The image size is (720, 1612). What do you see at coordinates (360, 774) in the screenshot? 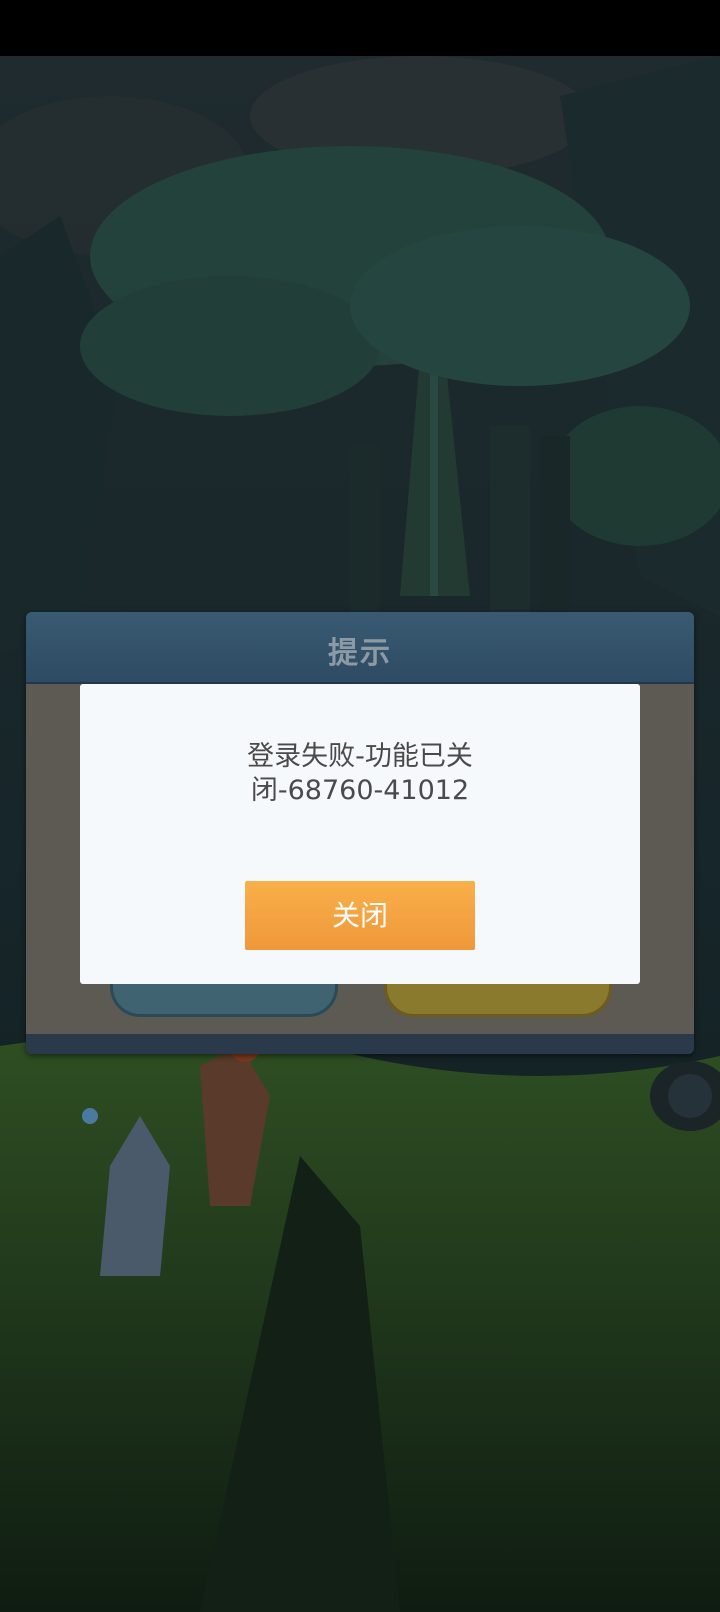
I see `error-message: 登录失败-功能已关 闭-68760-41012` at bounding box center [360, 774].